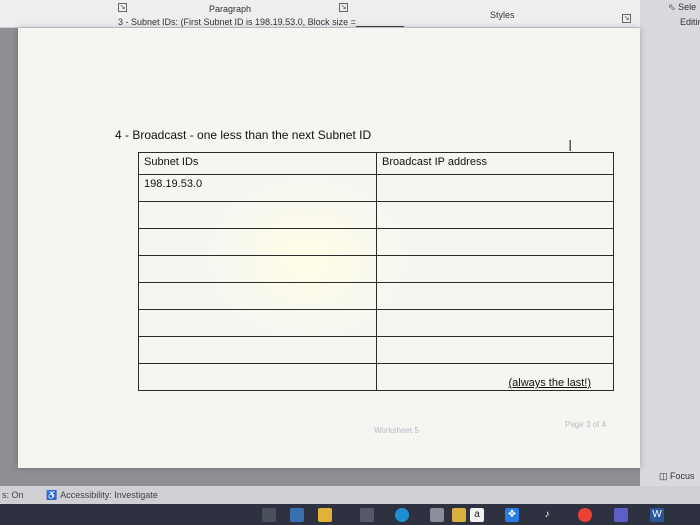  Describe the element at coordinates (13, 495) in the screenshot. I see `status-mode-text: s: On` at that location.